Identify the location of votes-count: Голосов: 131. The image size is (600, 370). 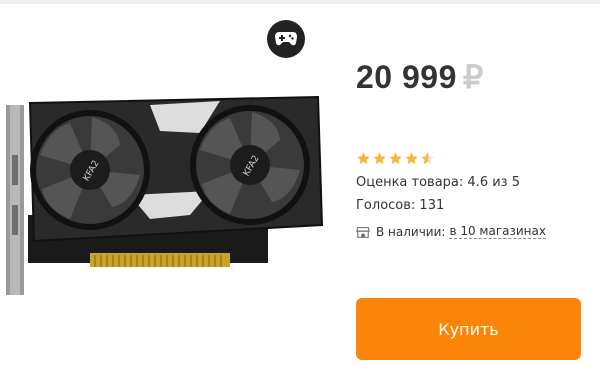
(400, 205).